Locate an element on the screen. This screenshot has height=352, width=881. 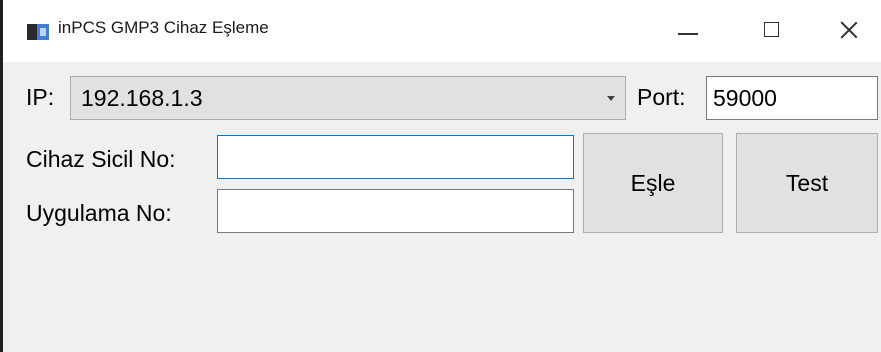
app-no-field is located at coordinates (395, 211).